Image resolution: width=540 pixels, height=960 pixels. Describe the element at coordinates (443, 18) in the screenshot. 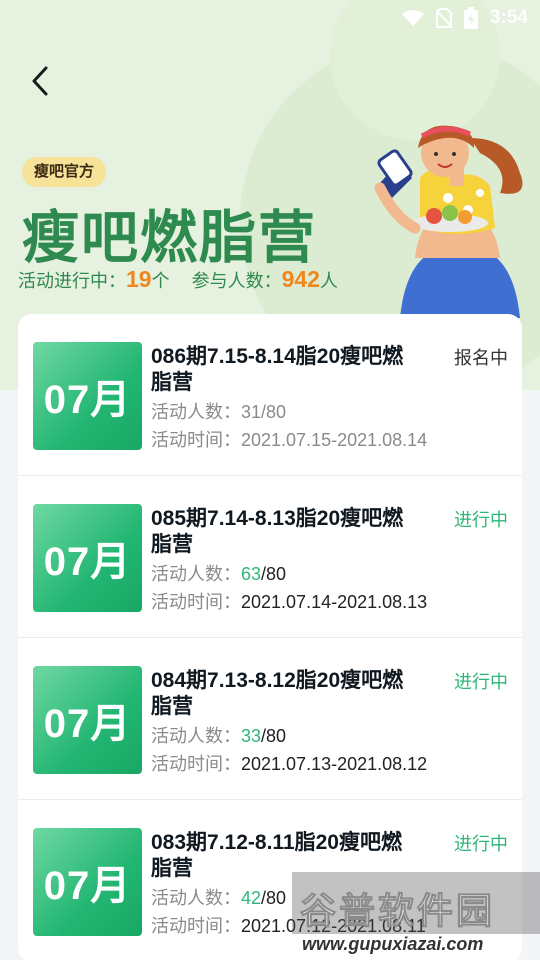

I see `no-sim-icon` at that location.